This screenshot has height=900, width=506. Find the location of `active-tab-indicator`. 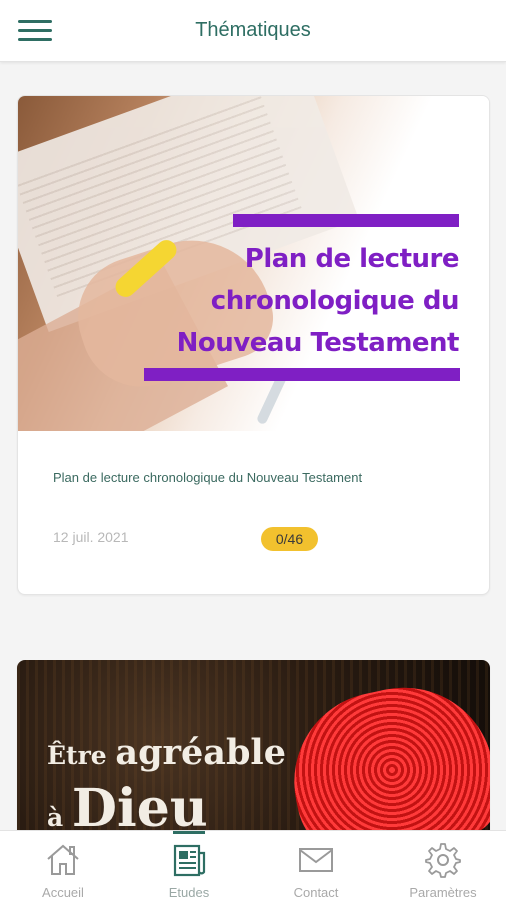

active-tab-indicator is located at coordinates (189, 832).